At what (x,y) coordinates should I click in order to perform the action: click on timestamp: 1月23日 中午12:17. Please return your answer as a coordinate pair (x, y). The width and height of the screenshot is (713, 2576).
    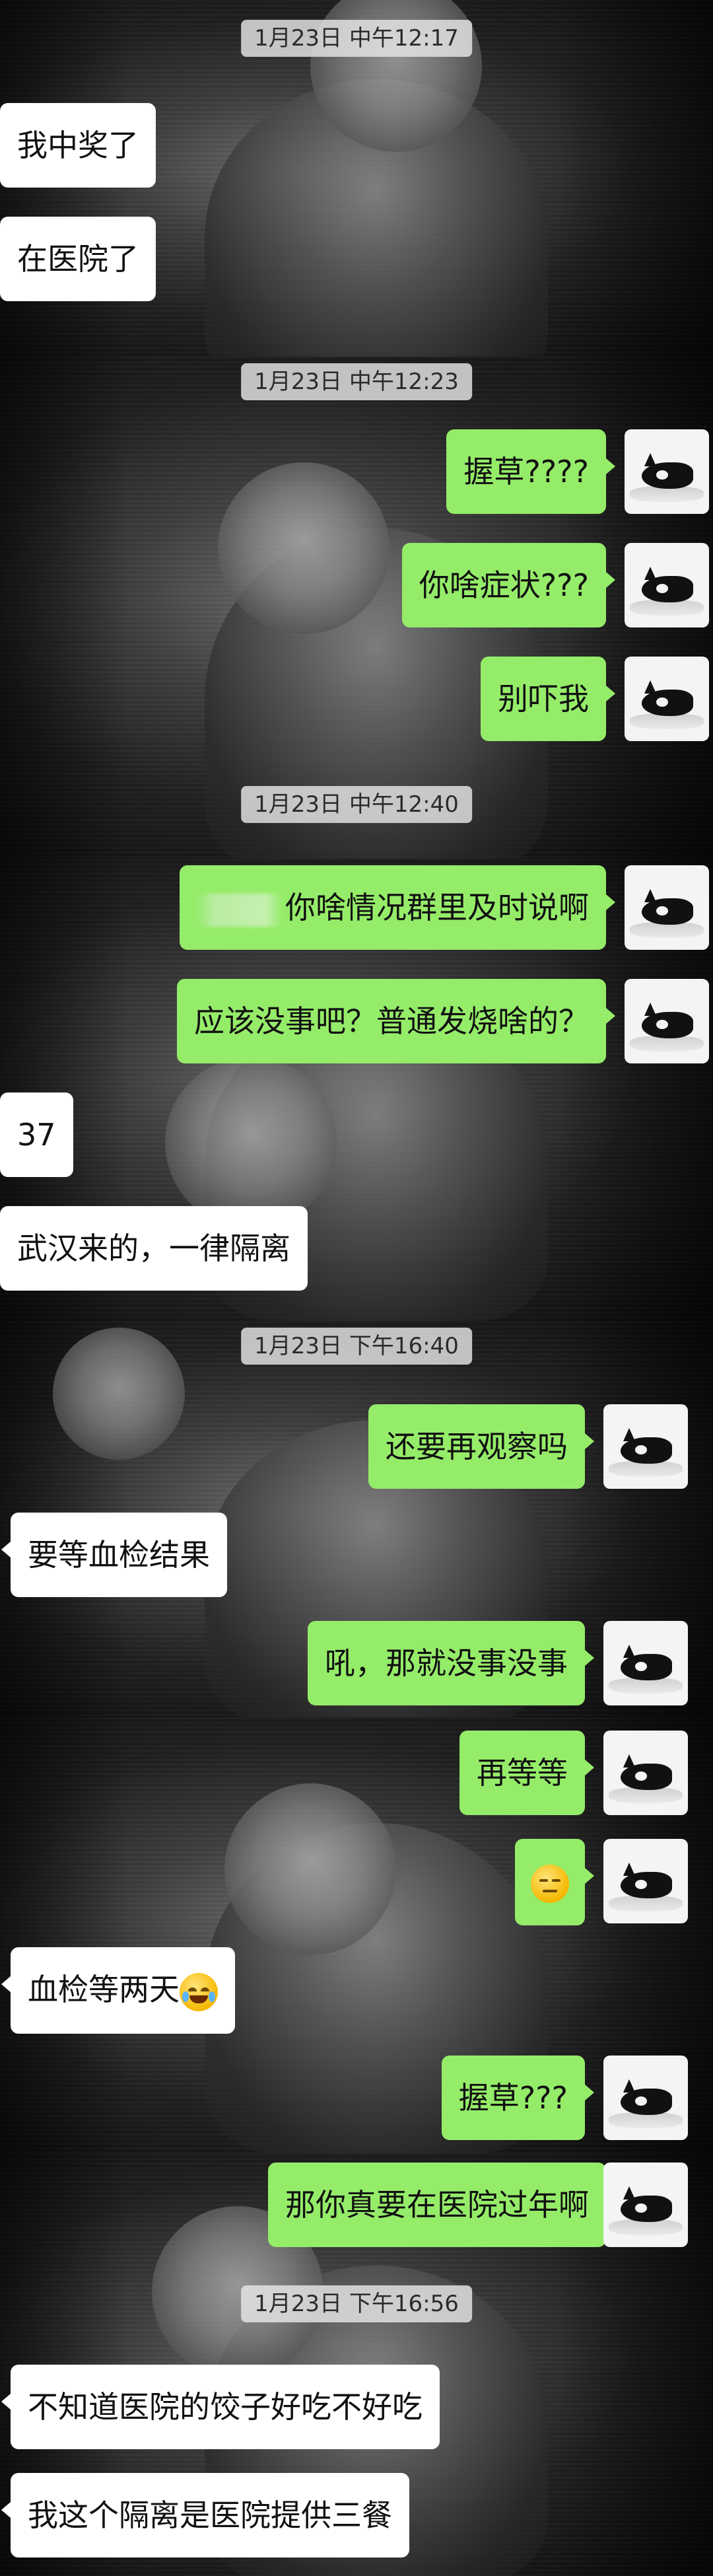
    Looking at the image, I should click on (356, 38).